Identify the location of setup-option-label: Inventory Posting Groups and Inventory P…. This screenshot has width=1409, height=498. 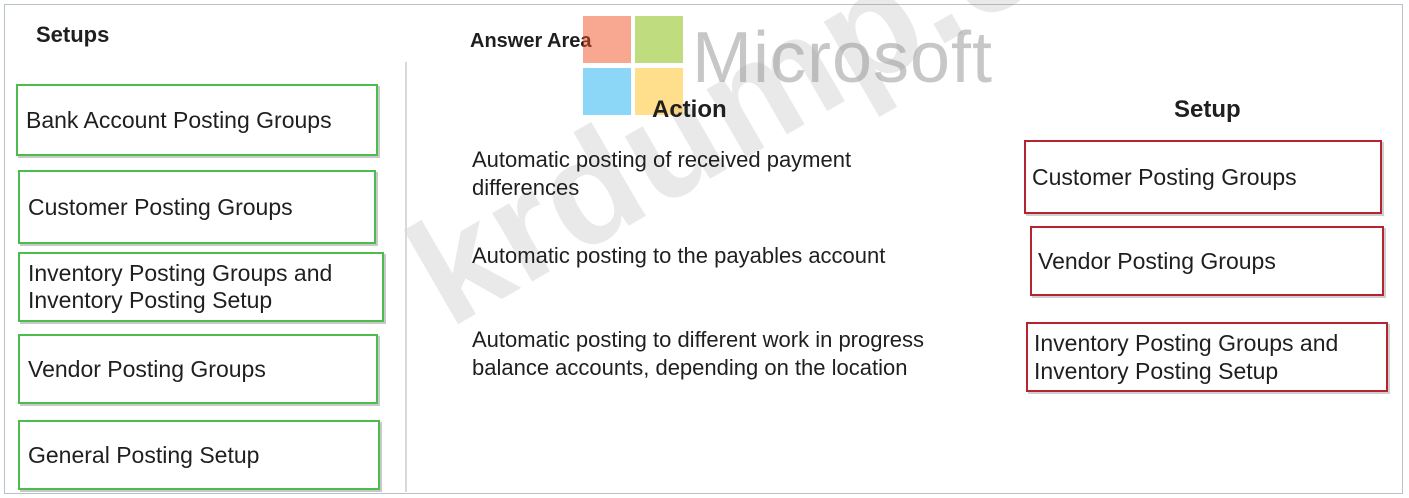
(180, 286).